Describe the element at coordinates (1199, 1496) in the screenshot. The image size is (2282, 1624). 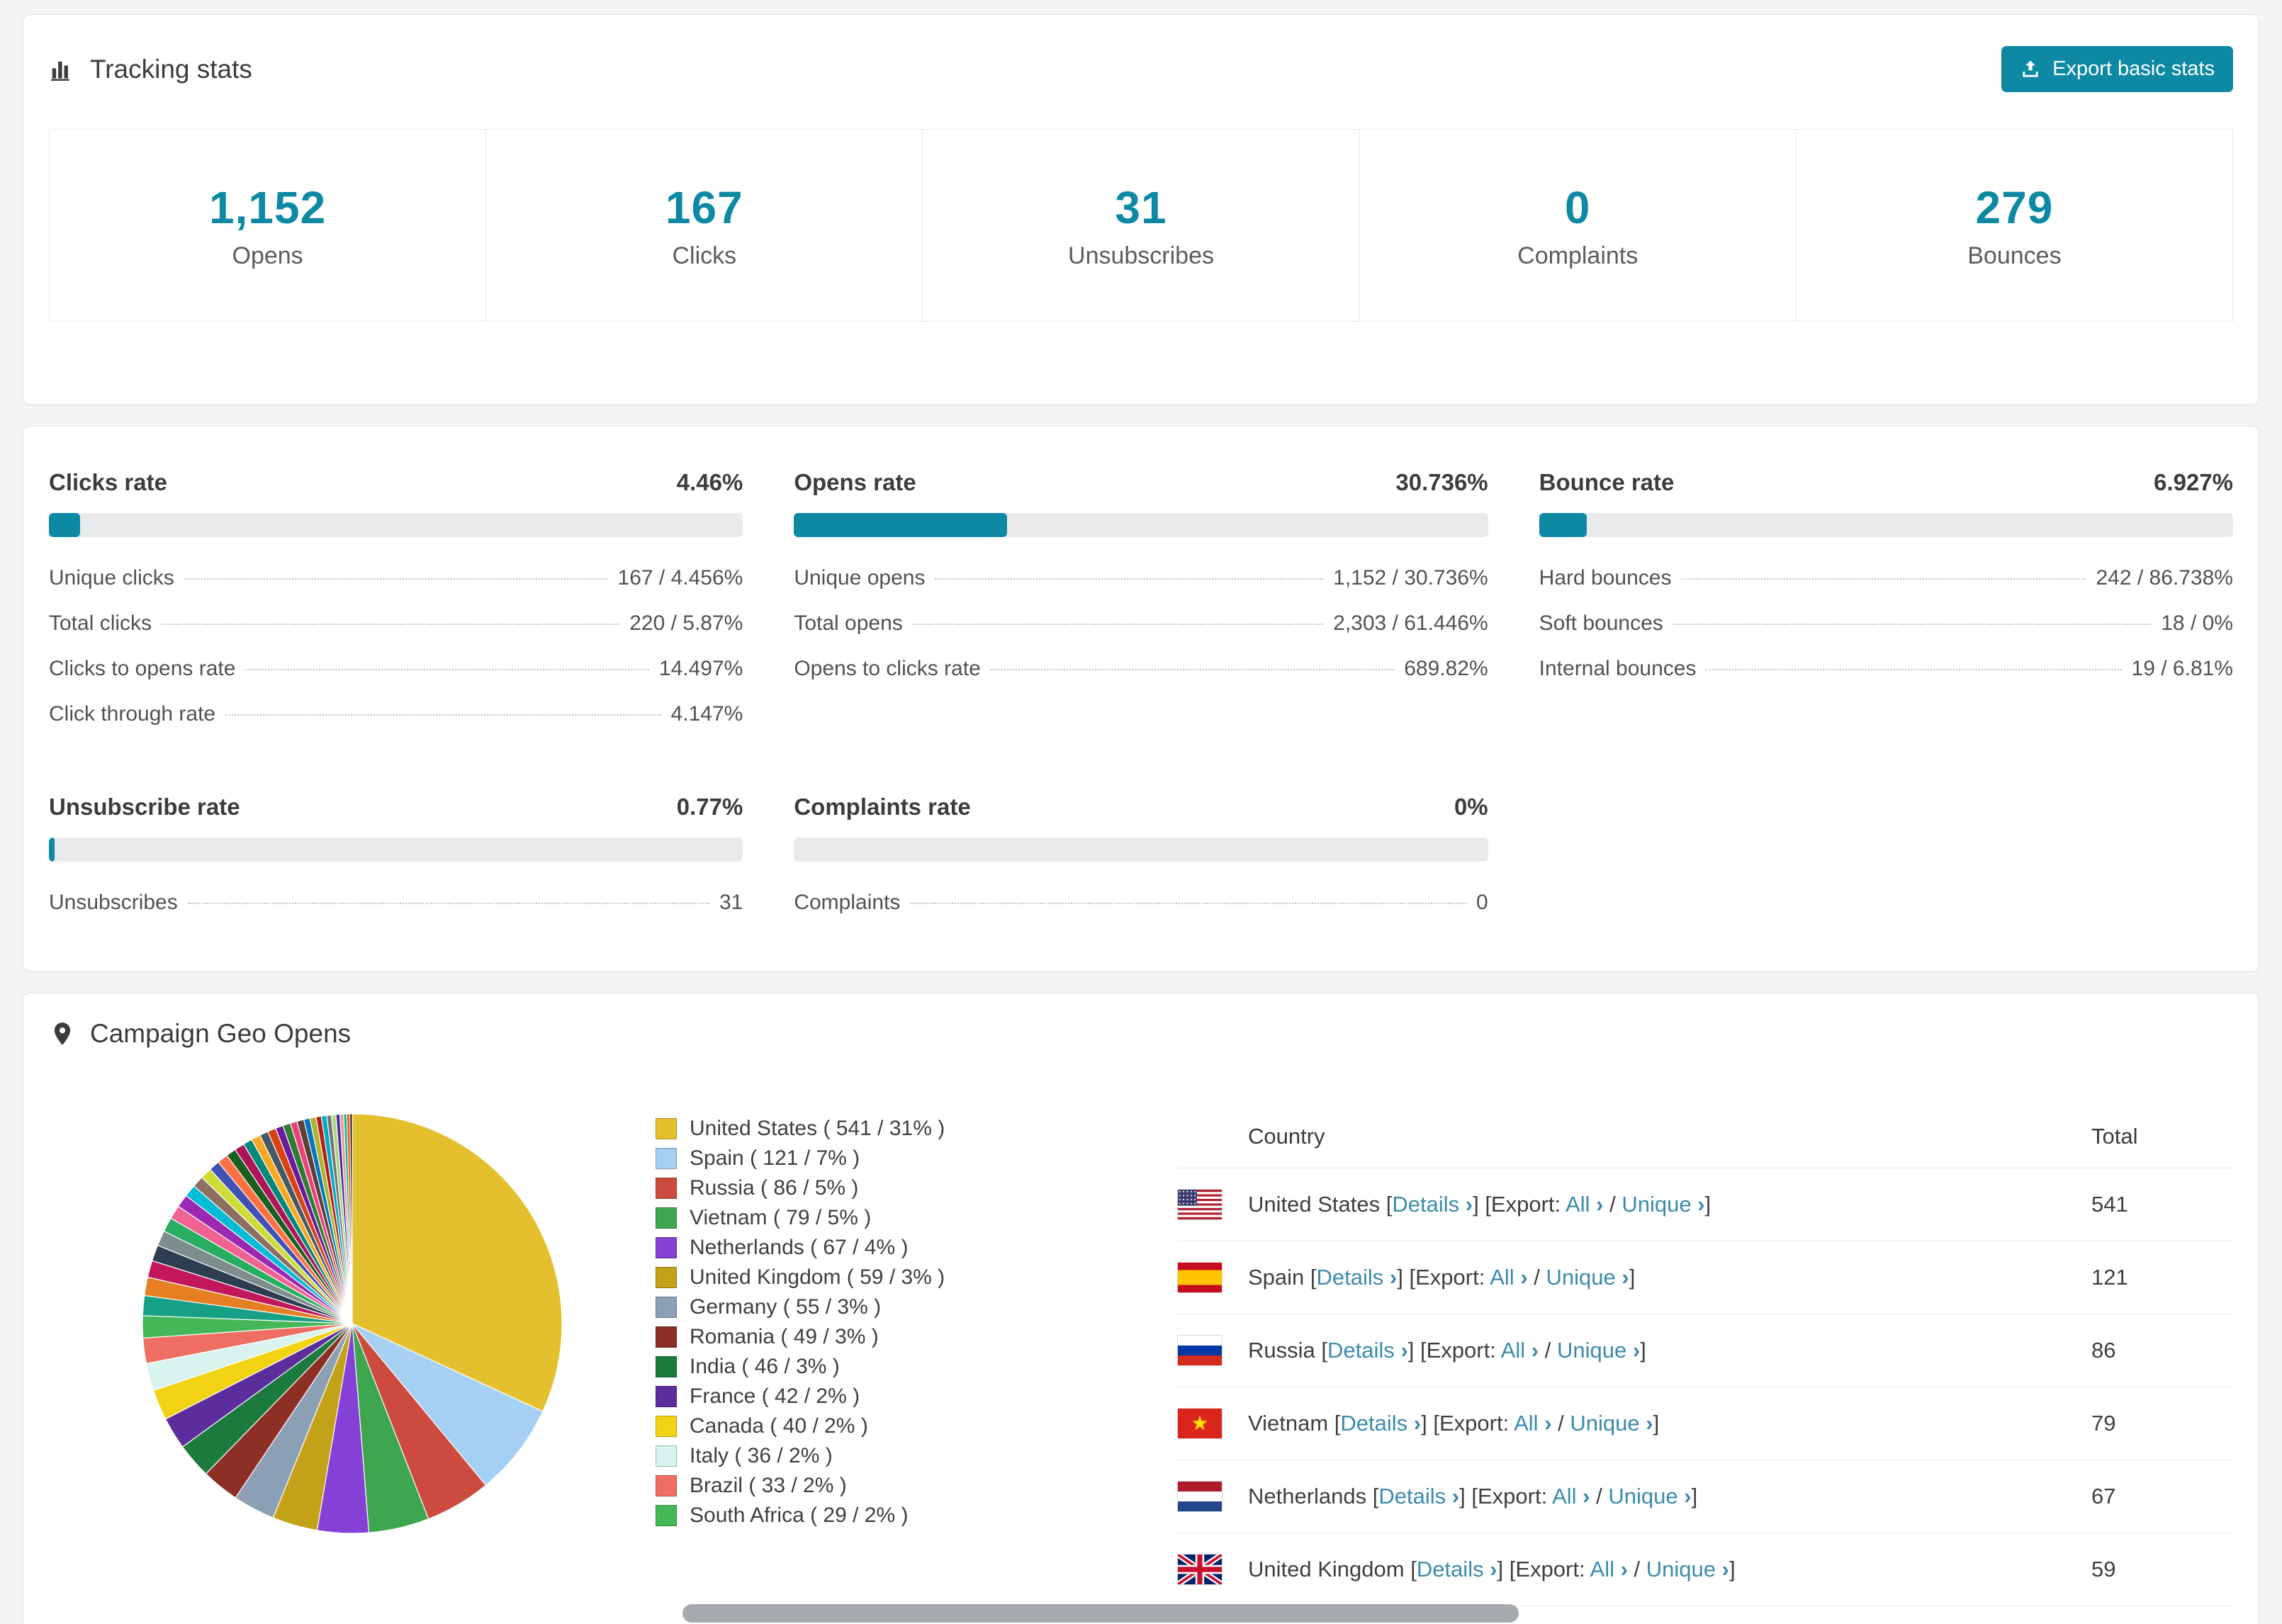
I see `flag-nl-icon` at that location.